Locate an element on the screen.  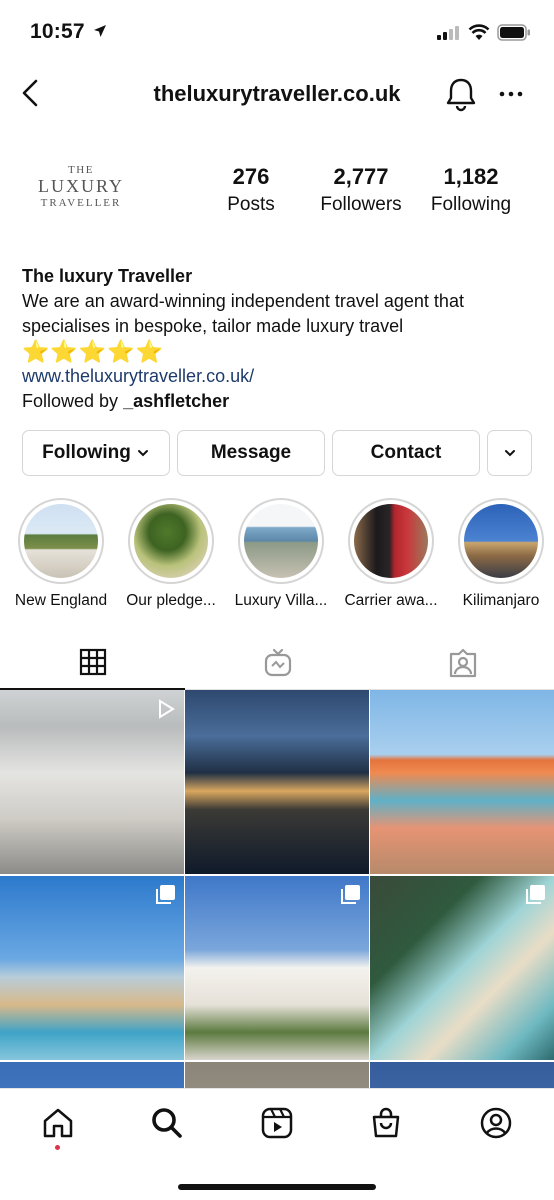
igtv-icon is located at coordinates (277, 662).